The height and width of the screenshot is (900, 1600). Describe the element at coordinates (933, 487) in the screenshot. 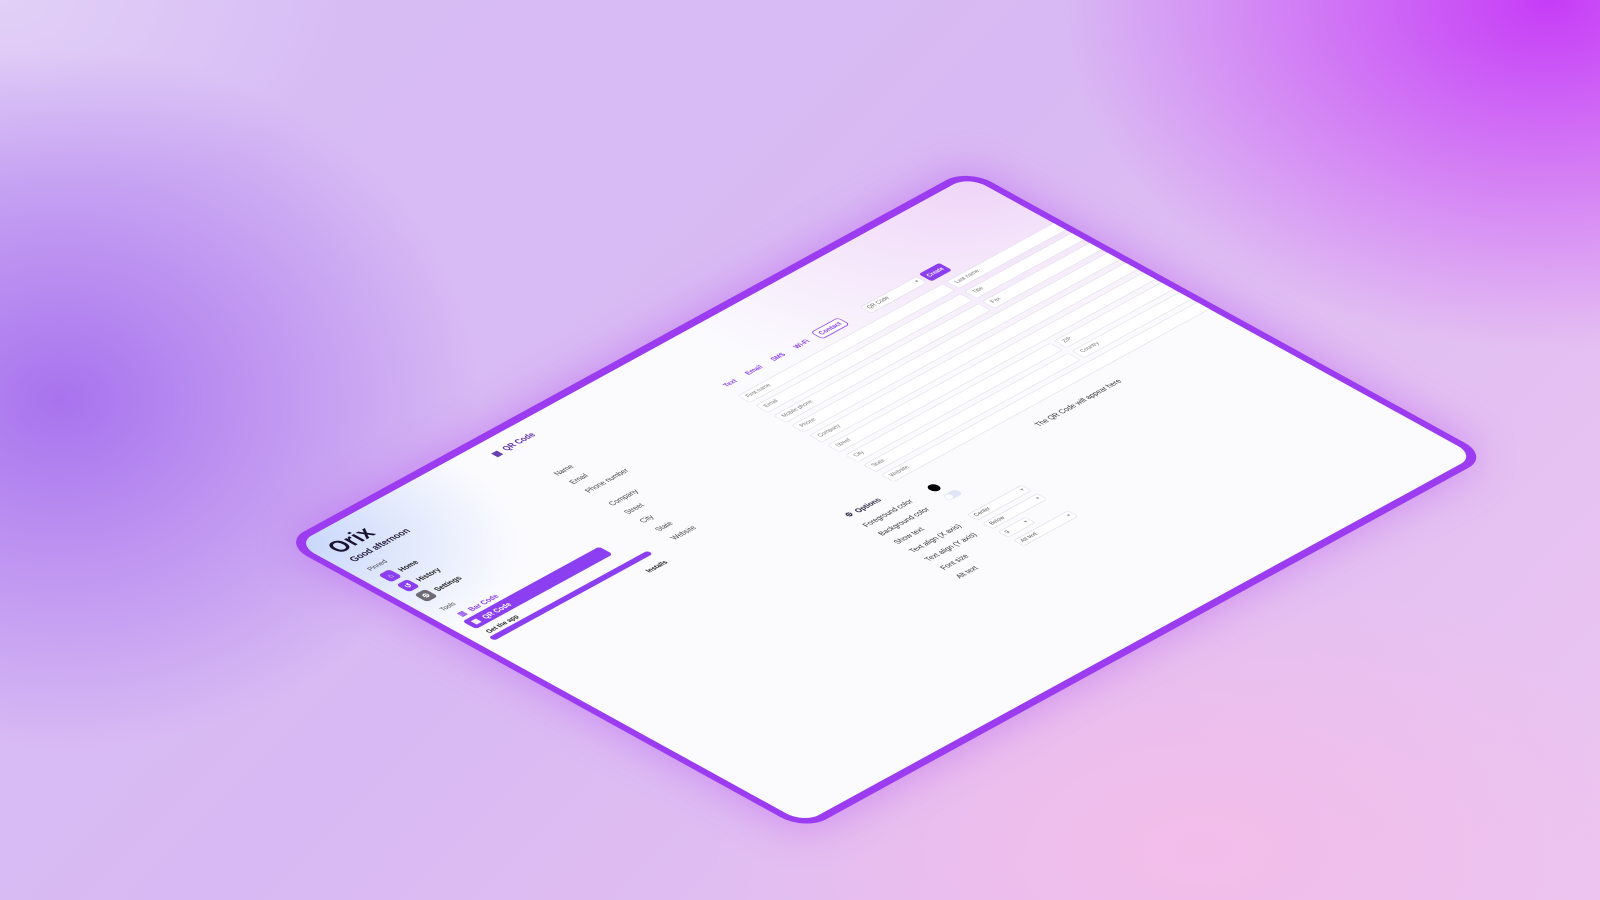

I see `foreground-color-swatch` at that location.